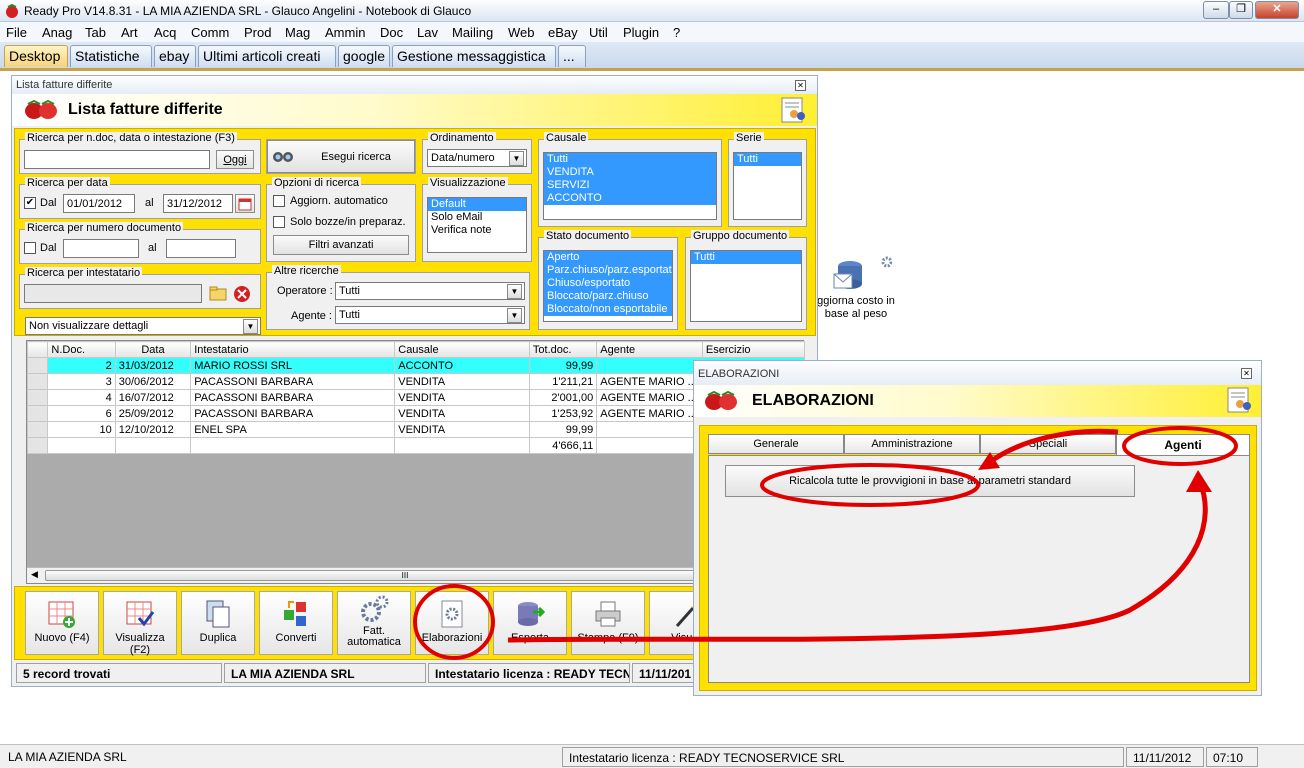 The width and height of the screenshot is (1304, 768). What do you see at coordinates (608, 623) in the screenshot?
I see `print-button: Stampa (F9)` at bounding box center [608, 623].